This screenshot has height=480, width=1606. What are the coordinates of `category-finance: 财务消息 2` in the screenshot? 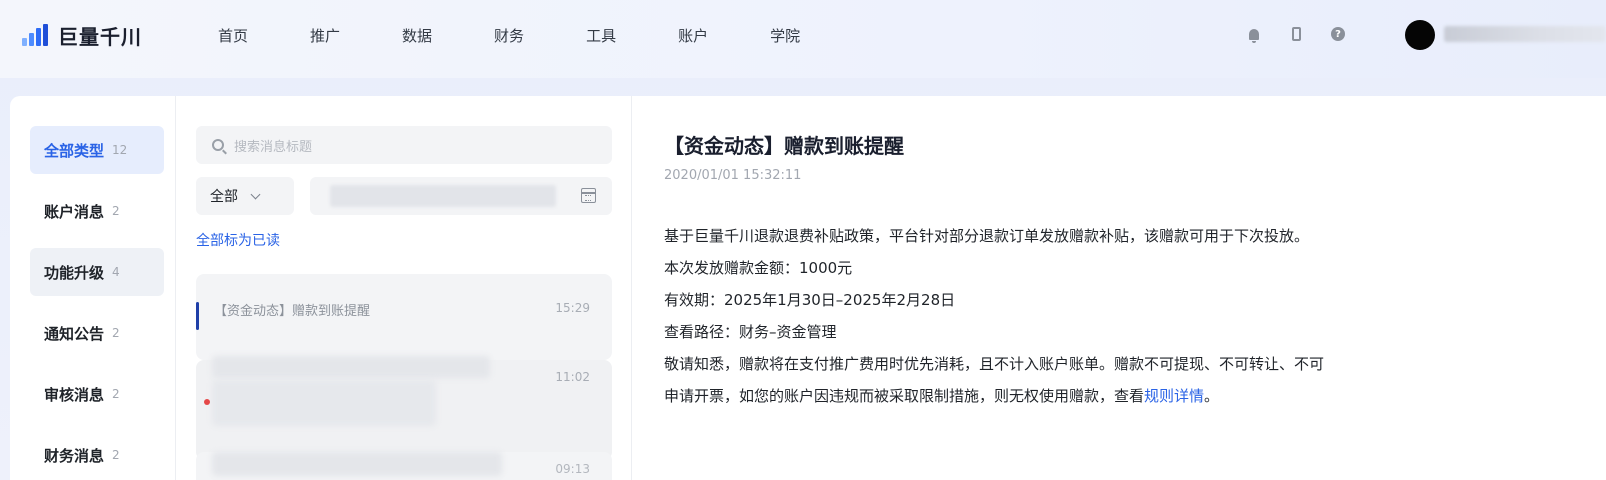 It's located at (97, 455).